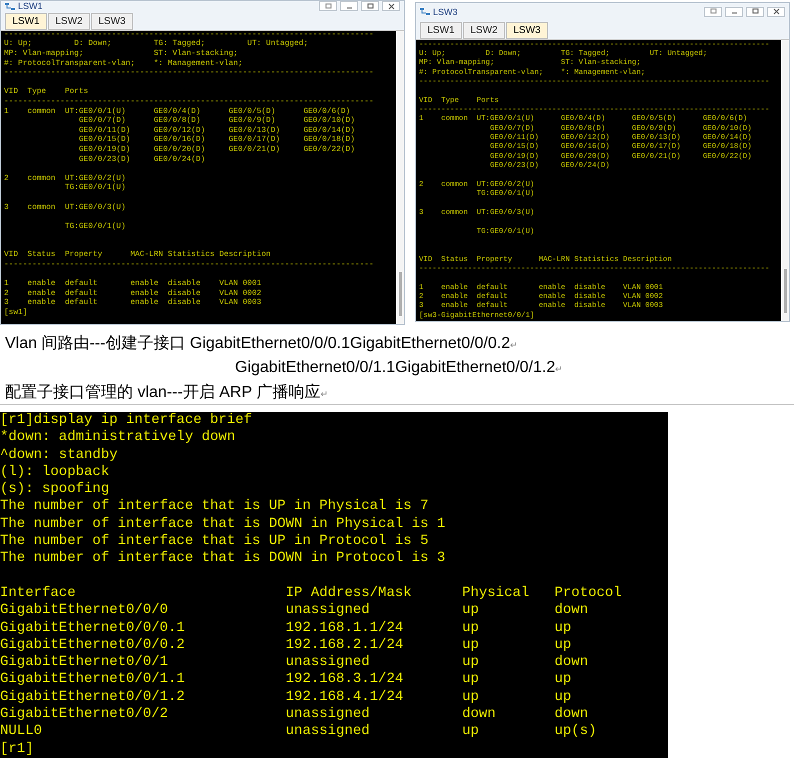 Image resolution: width=794 pixels, height=762 pixels. I want to click on terminal-line: *down: administratively down, so click(118, 438).